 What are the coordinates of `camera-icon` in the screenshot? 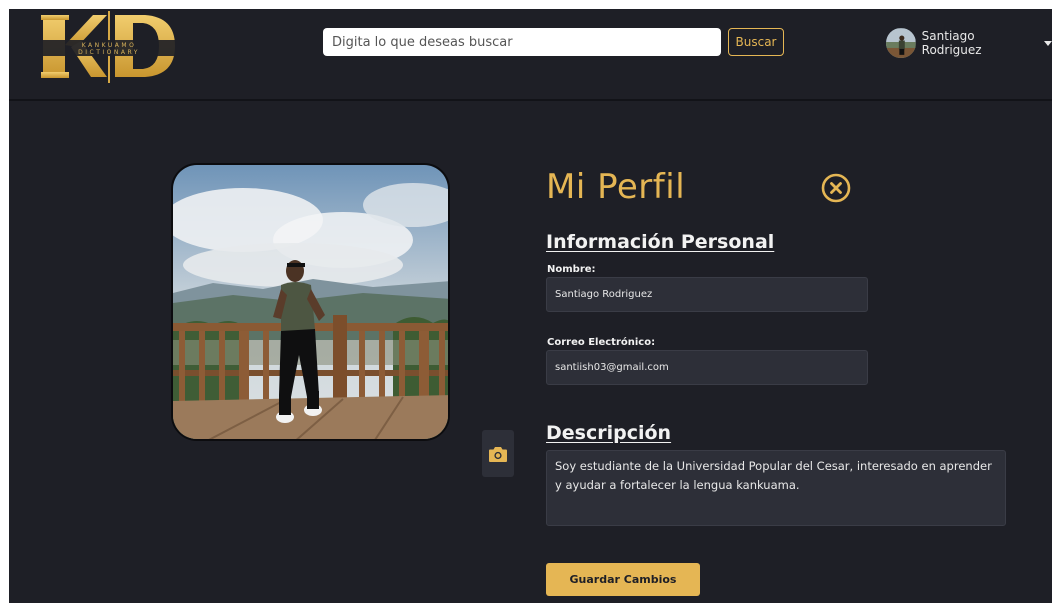 It's located at (498, 454).